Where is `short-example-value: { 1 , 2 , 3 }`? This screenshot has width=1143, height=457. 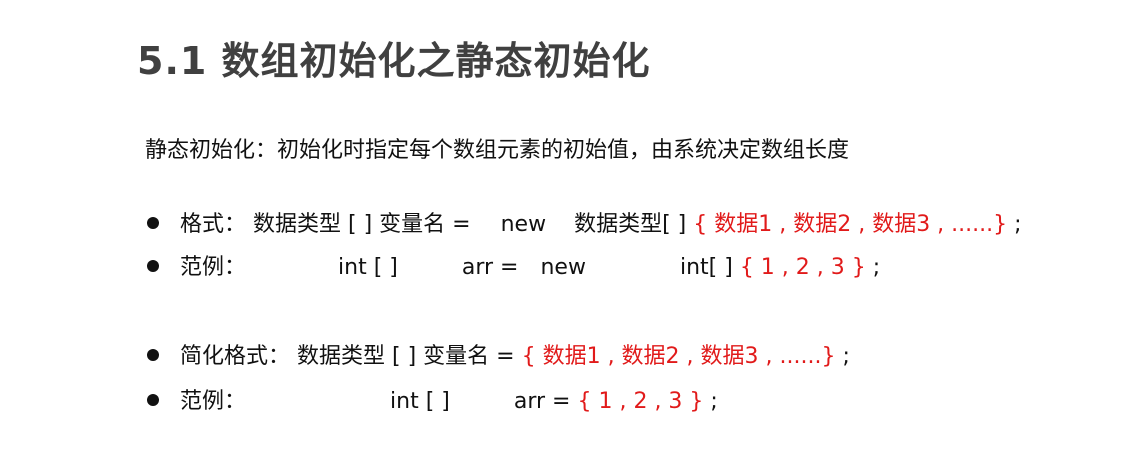 short-example-value: { 1 , 2 , 3 } is located at coordinates (640, 401).